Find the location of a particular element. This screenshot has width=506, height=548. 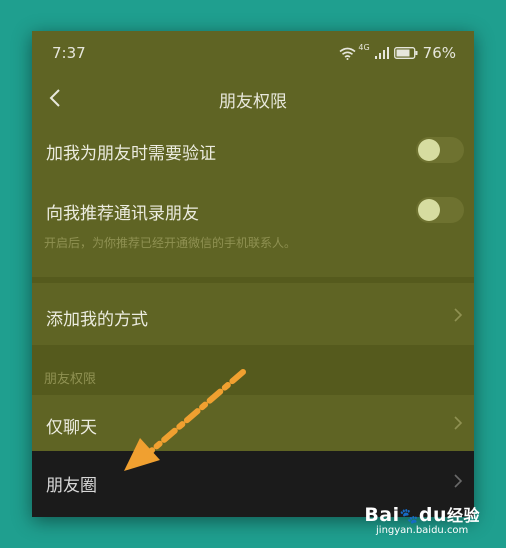

watermark-logo: Bai🐾du经验 is located at coordinates (422, 514).